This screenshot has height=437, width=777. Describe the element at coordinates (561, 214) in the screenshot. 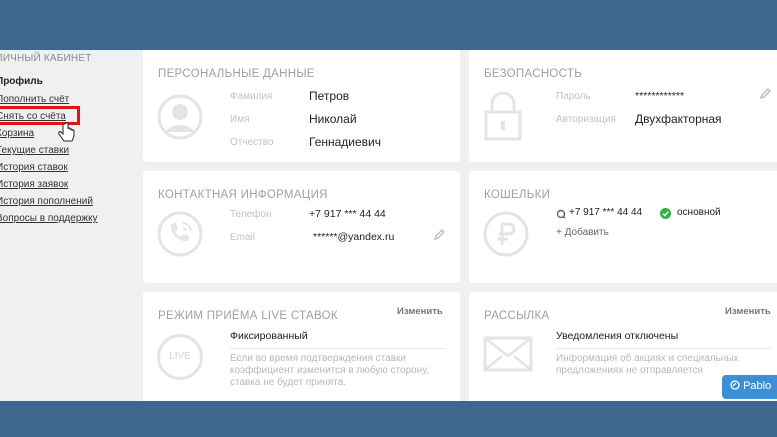

I see `qiwi-icon` at that location.